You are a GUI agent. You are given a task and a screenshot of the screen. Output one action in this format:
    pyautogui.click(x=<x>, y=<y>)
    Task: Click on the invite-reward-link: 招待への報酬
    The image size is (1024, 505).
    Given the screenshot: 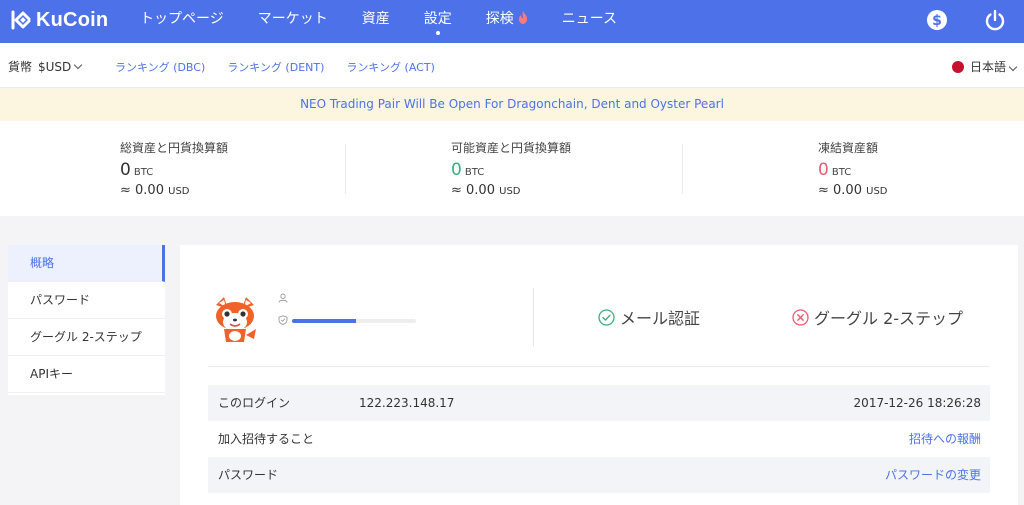 What is the action you would take?
    pyautogui.click(x=945, y=439)
    